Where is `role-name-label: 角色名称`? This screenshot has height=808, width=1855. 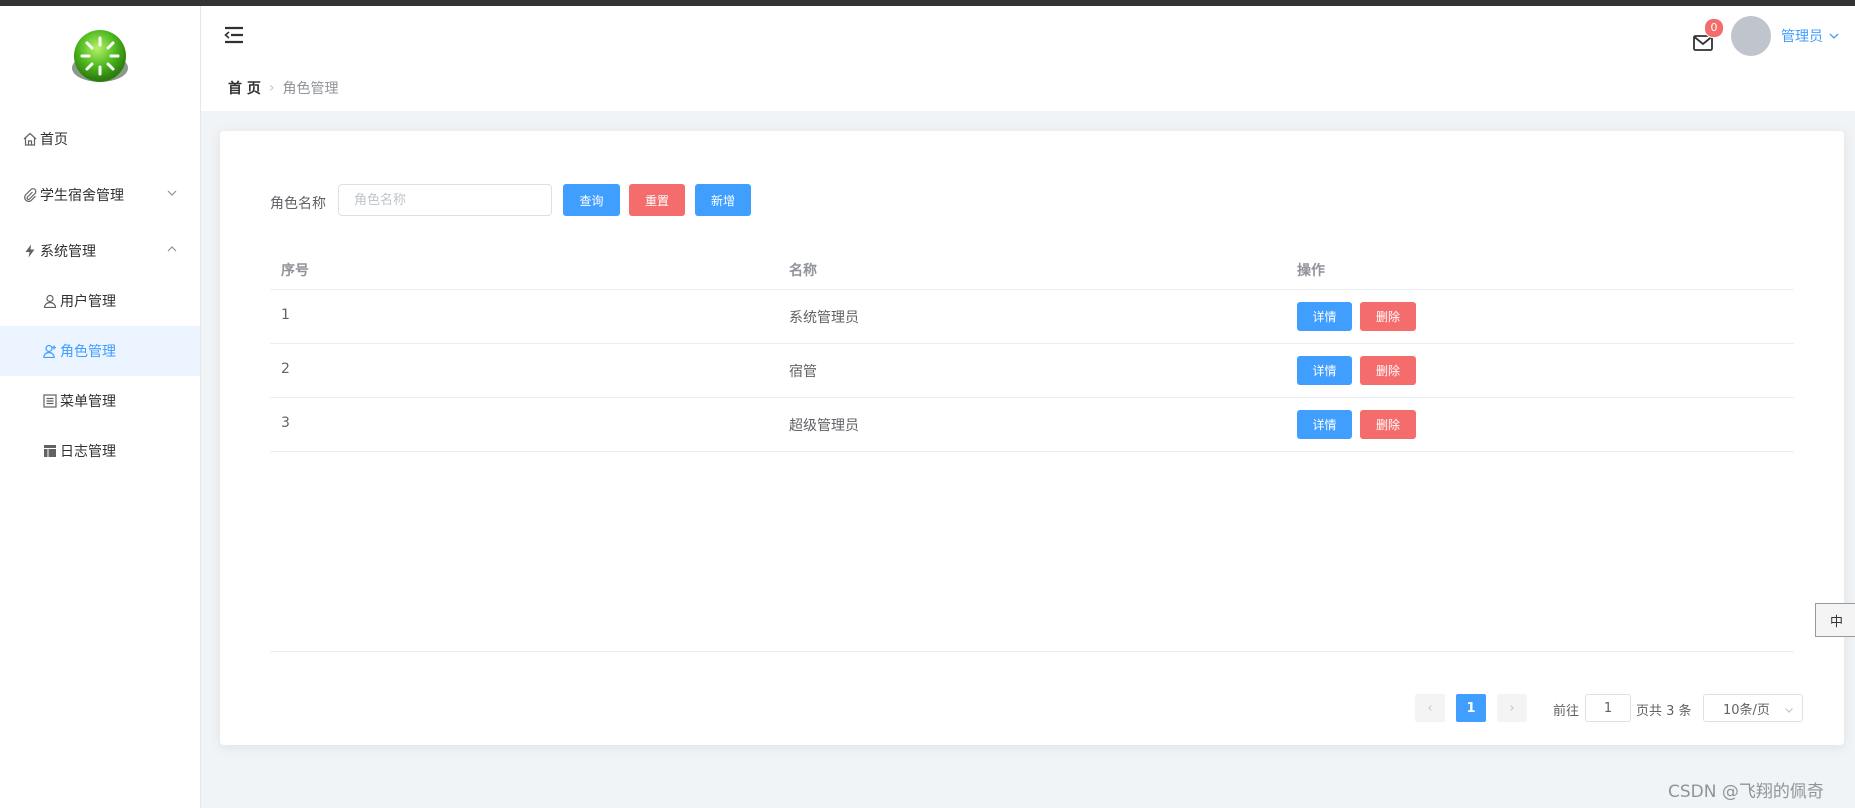 role-name-label: 角色名称 is located at coordinates (298, 204).